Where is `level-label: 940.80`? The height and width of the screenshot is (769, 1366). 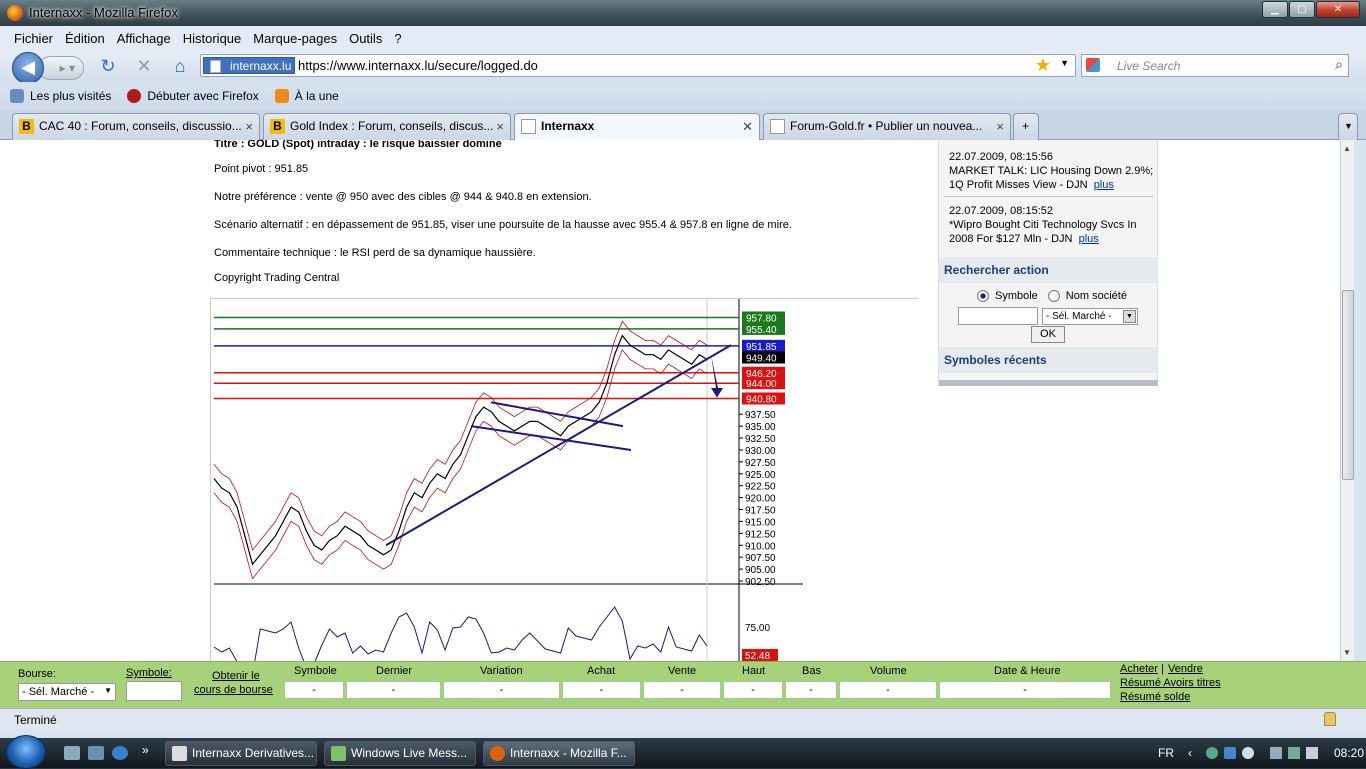
level-label: 940.80 is located at coordinates (761, 399).